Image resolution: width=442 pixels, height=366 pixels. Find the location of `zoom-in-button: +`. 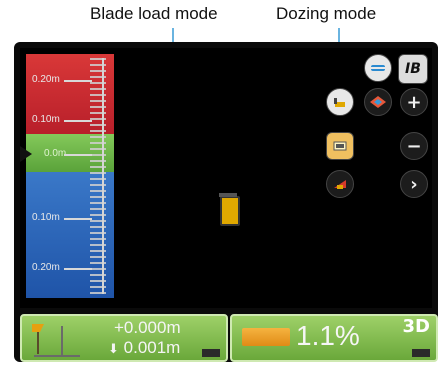

zoom-in-button: + is located at coordinates (414, 102).